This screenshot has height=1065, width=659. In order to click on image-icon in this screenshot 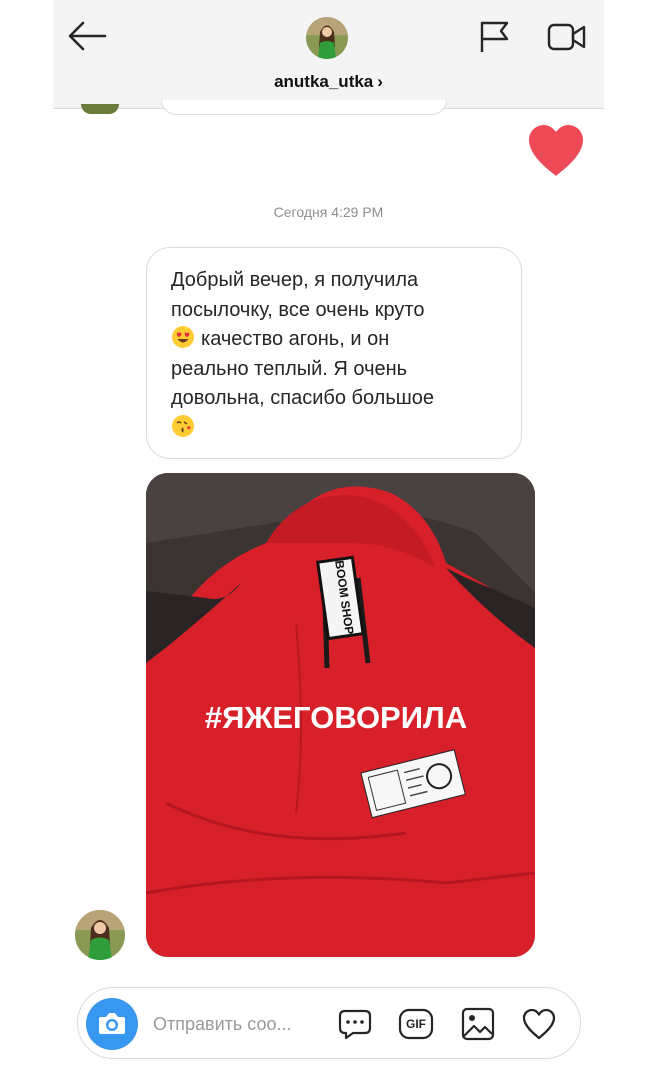, I will do `click(478, 1024)`.